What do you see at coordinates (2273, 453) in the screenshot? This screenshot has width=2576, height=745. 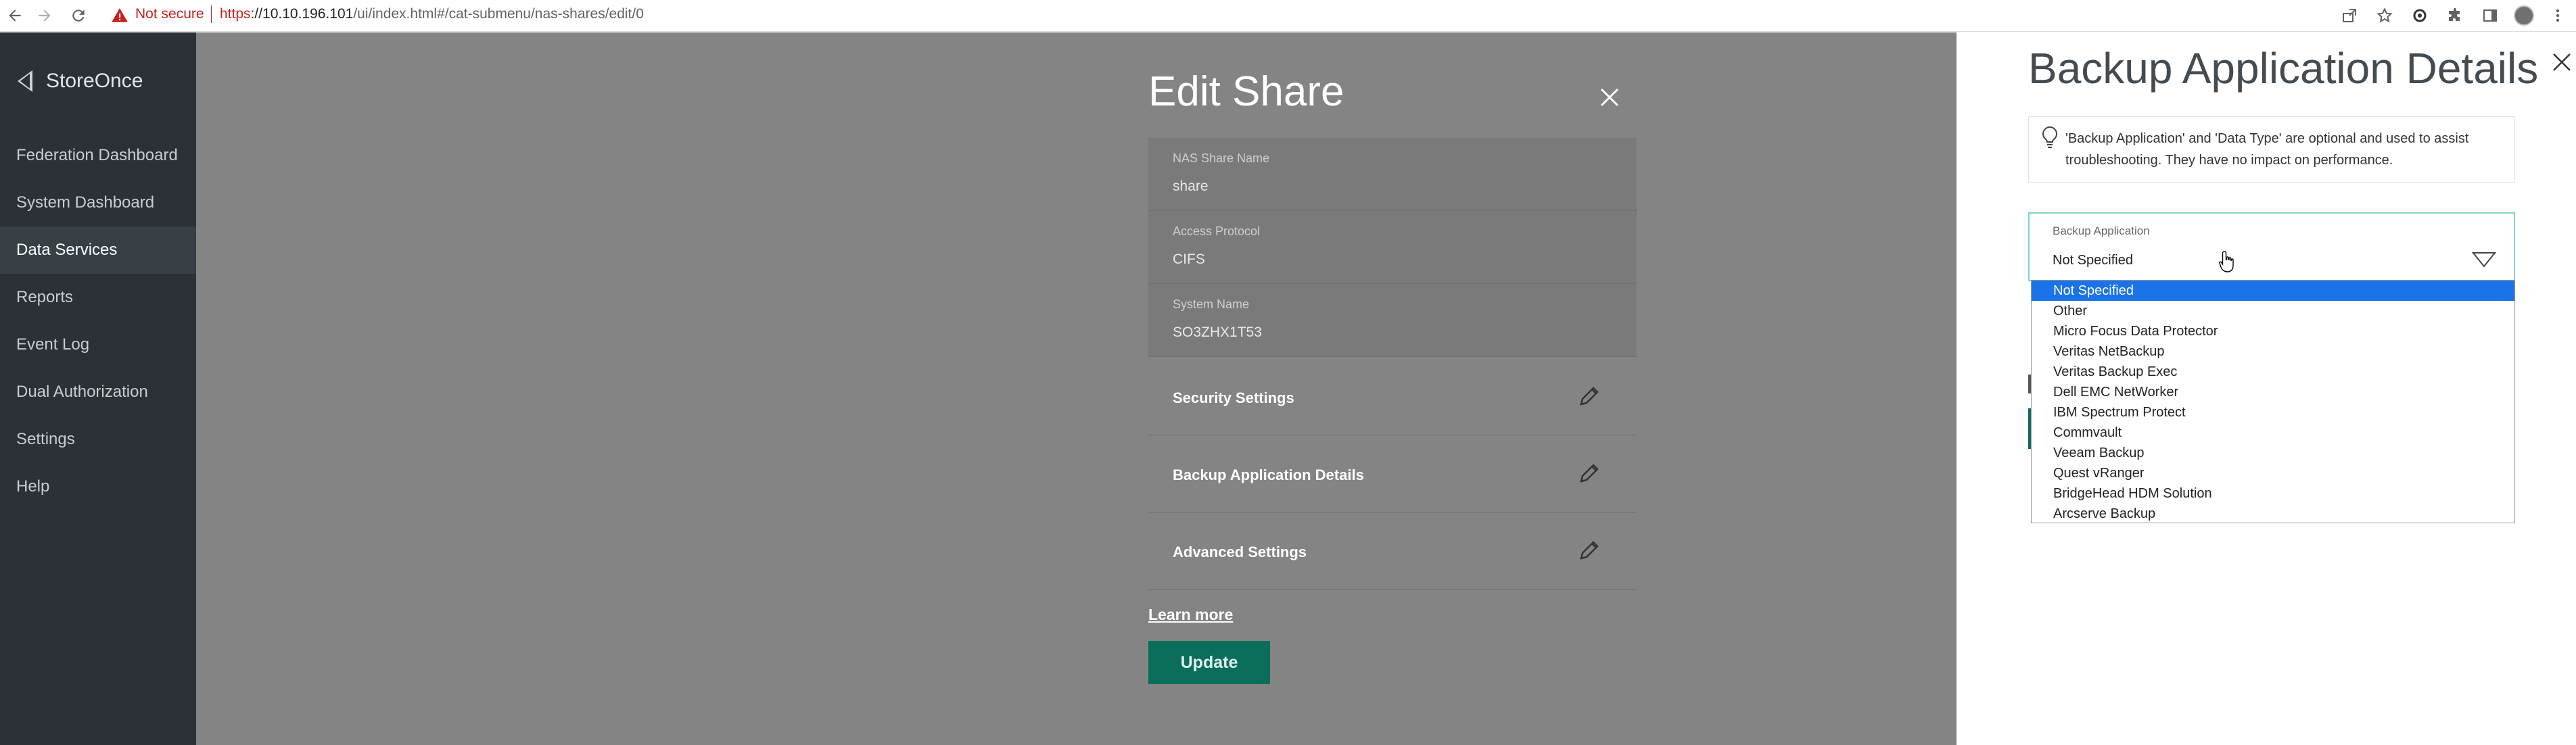 I see `option-veeam-backup: Veeam Backup` at bounding box center [2273, 453].